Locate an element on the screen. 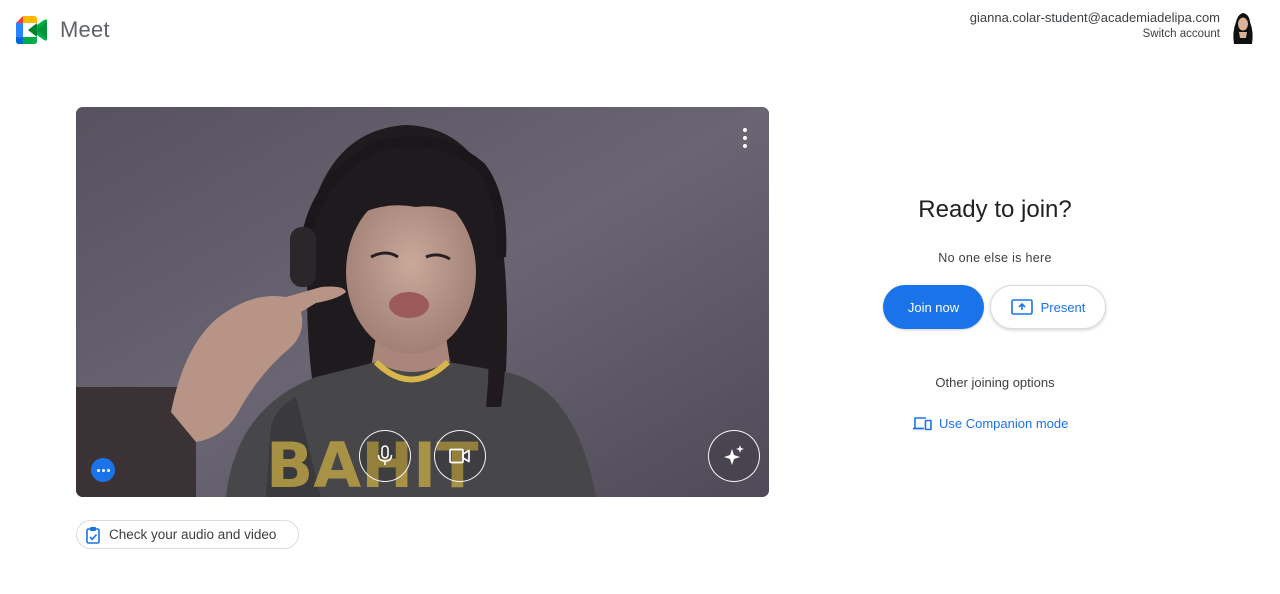 The width and height of the screenshot is (1280, 594). sparkle-effects-icon is located at coordinates (734, 455).